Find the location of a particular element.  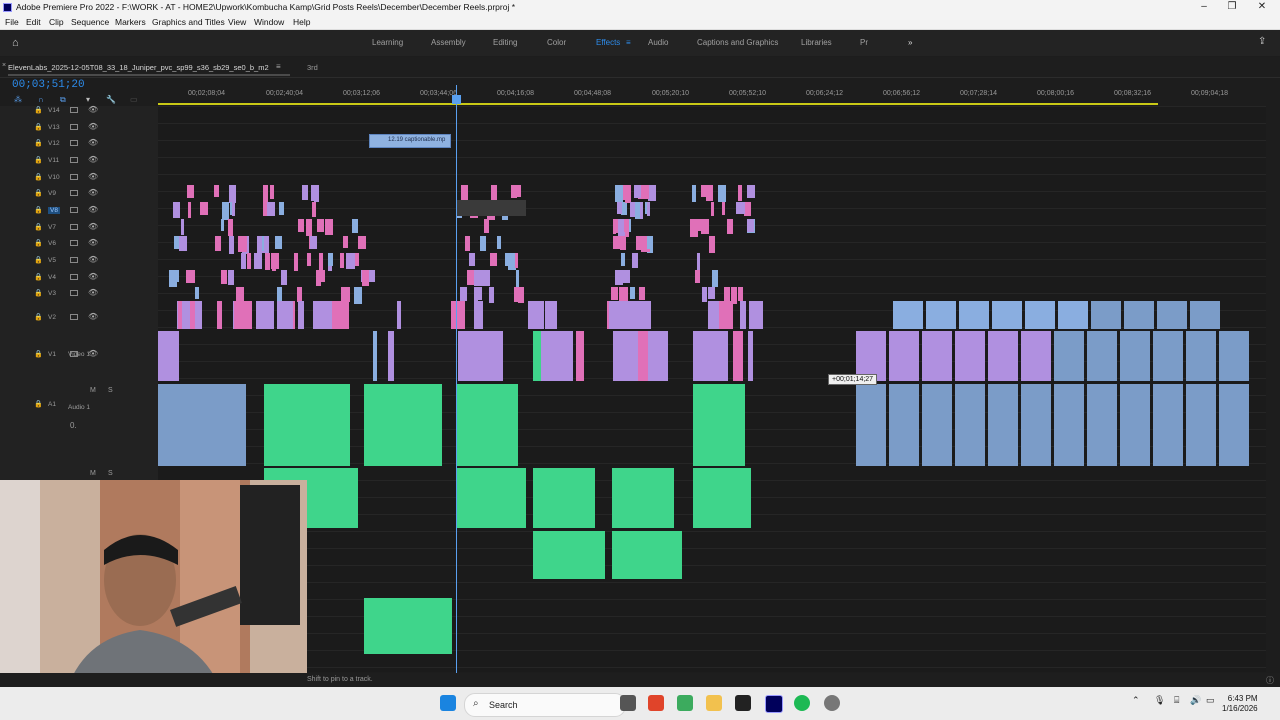

track-label-v7: V7 is located at coordinates (52, 227).